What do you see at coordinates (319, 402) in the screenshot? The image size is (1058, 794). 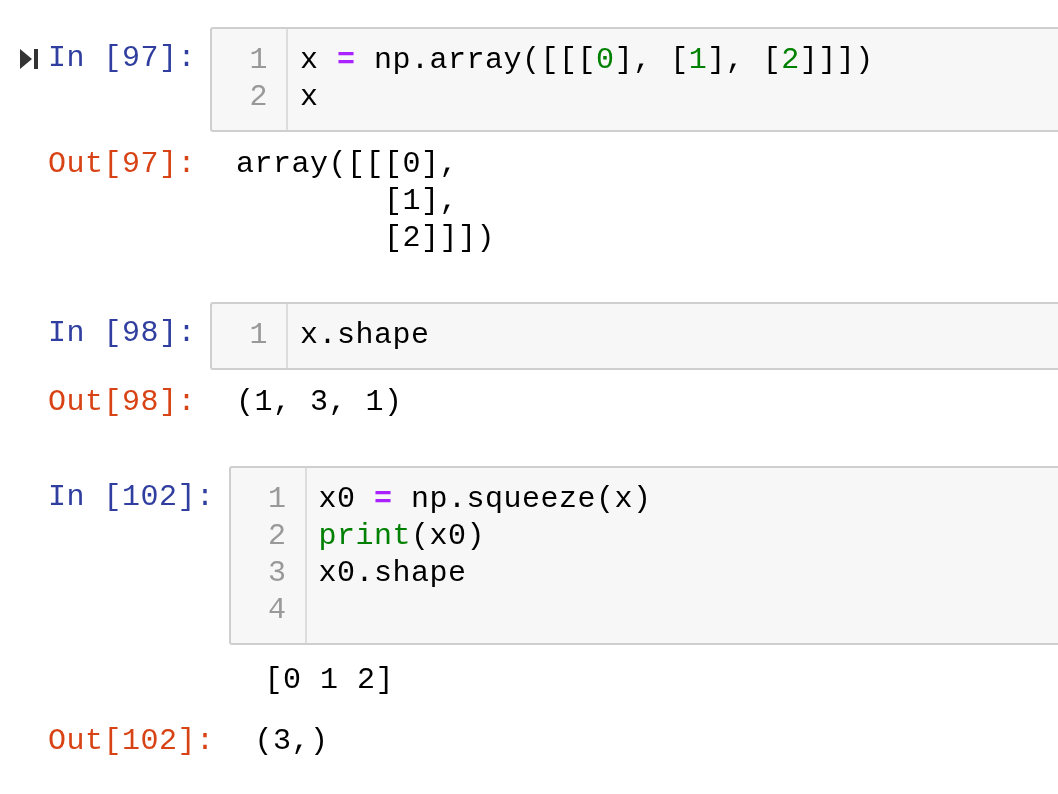 I see `output-text: (1, 3, 1)` at bounding box center [319, 402].